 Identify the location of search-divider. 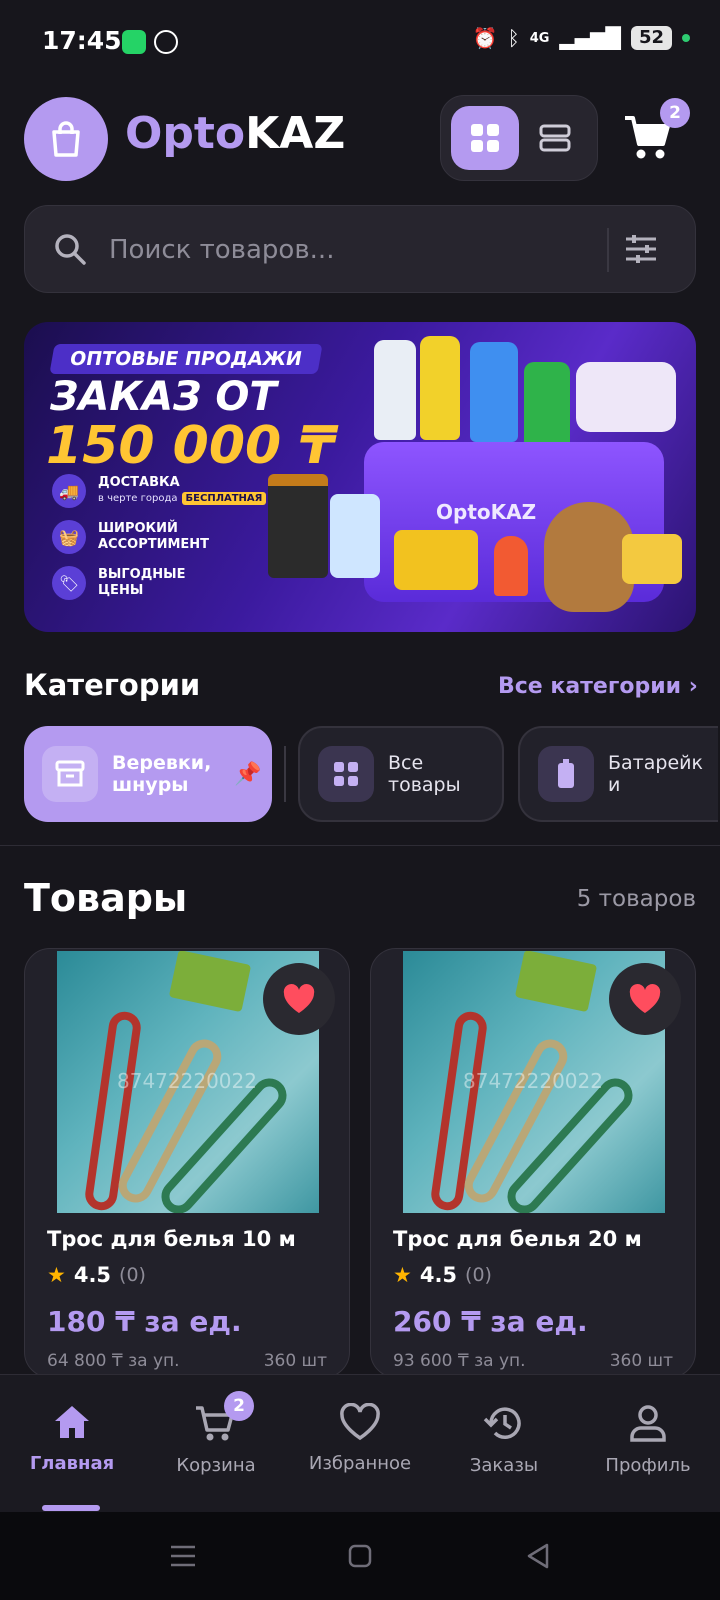
(608, 250).